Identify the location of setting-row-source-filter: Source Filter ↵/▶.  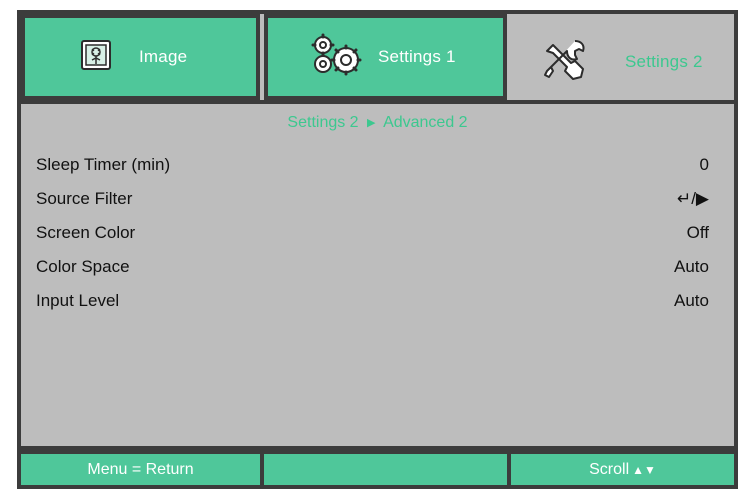
(372, 199).